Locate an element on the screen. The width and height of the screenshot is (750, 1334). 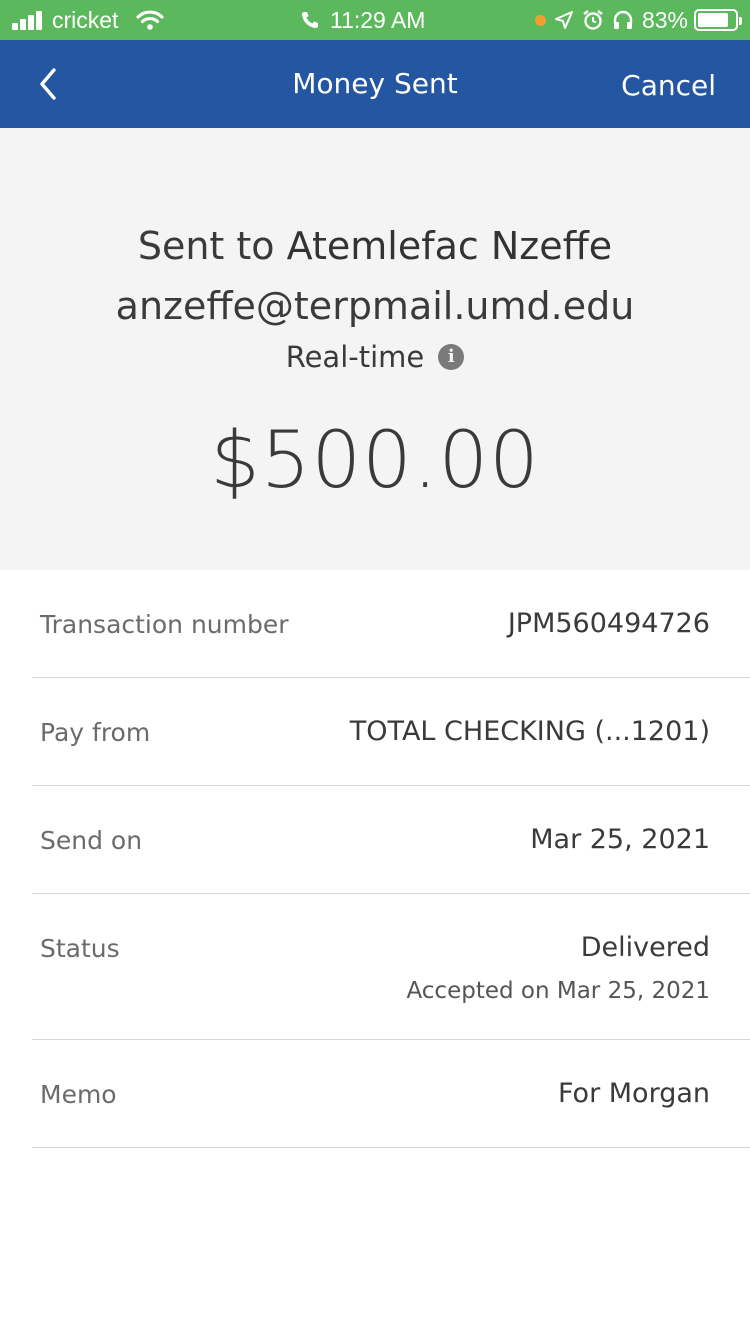
battery-charging-icon is located at coordinates (718, 20).